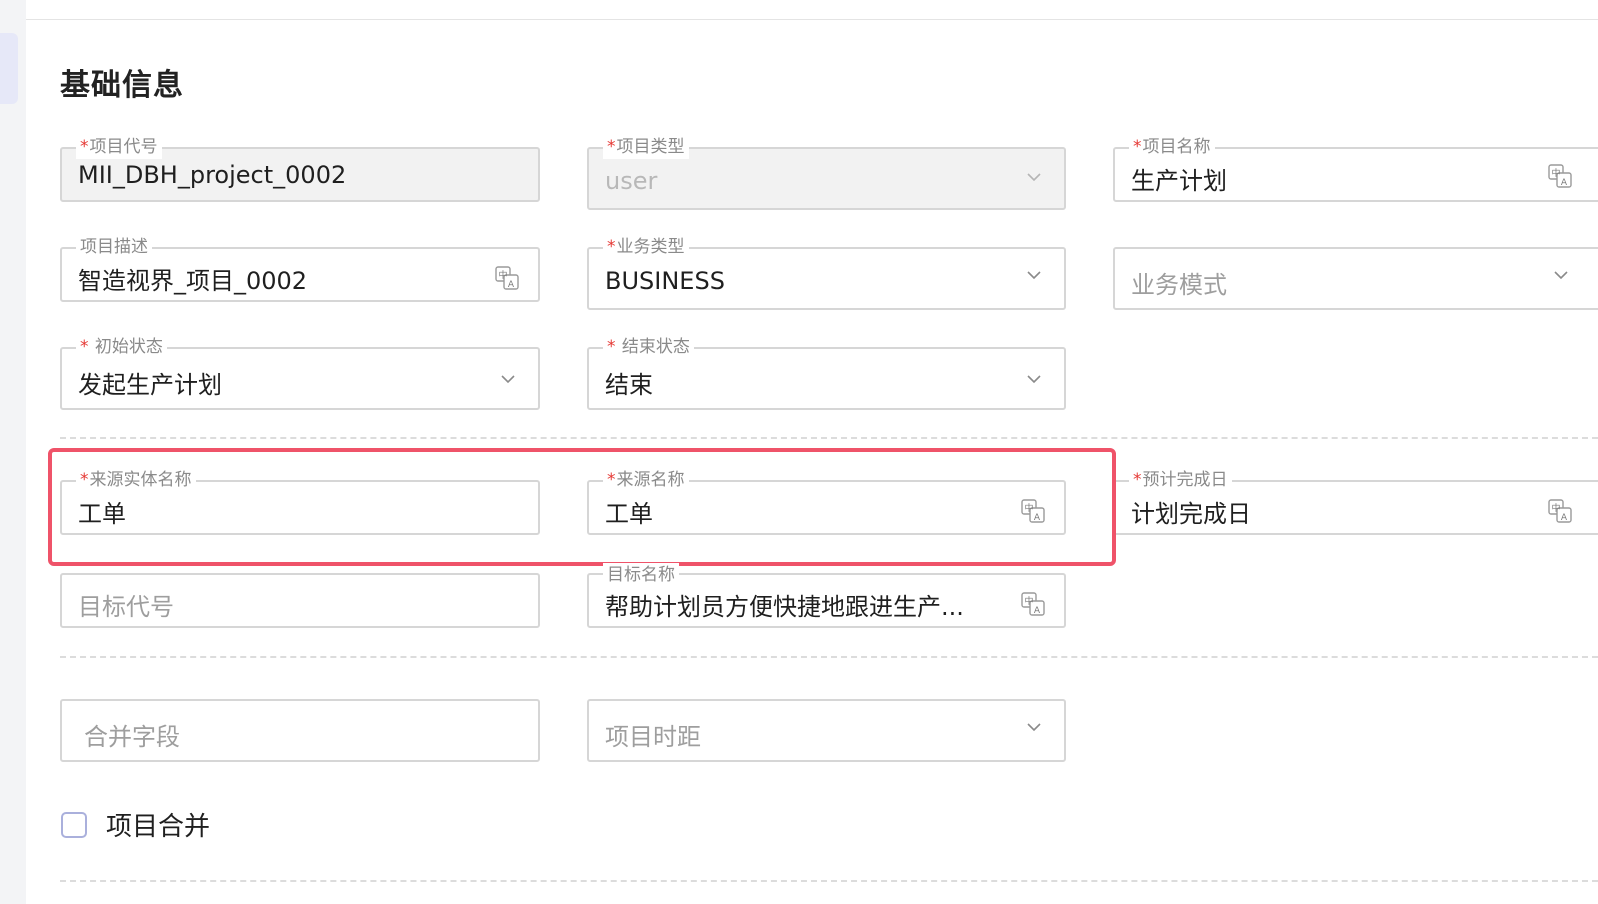 Image resolution: width=1598 pixels, height=904 pixels. Describe the element at coordinates (74, 825) in the screenshot. I see `project-merge-checkbox` at that location.